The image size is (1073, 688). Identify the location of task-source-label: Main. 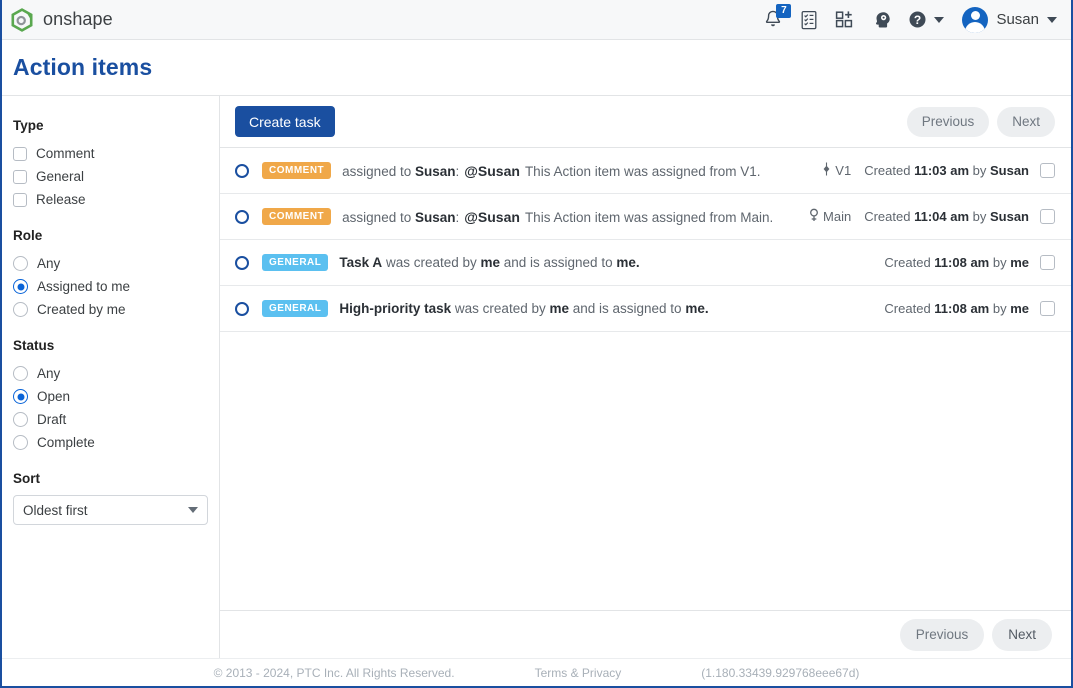
(837, 216).